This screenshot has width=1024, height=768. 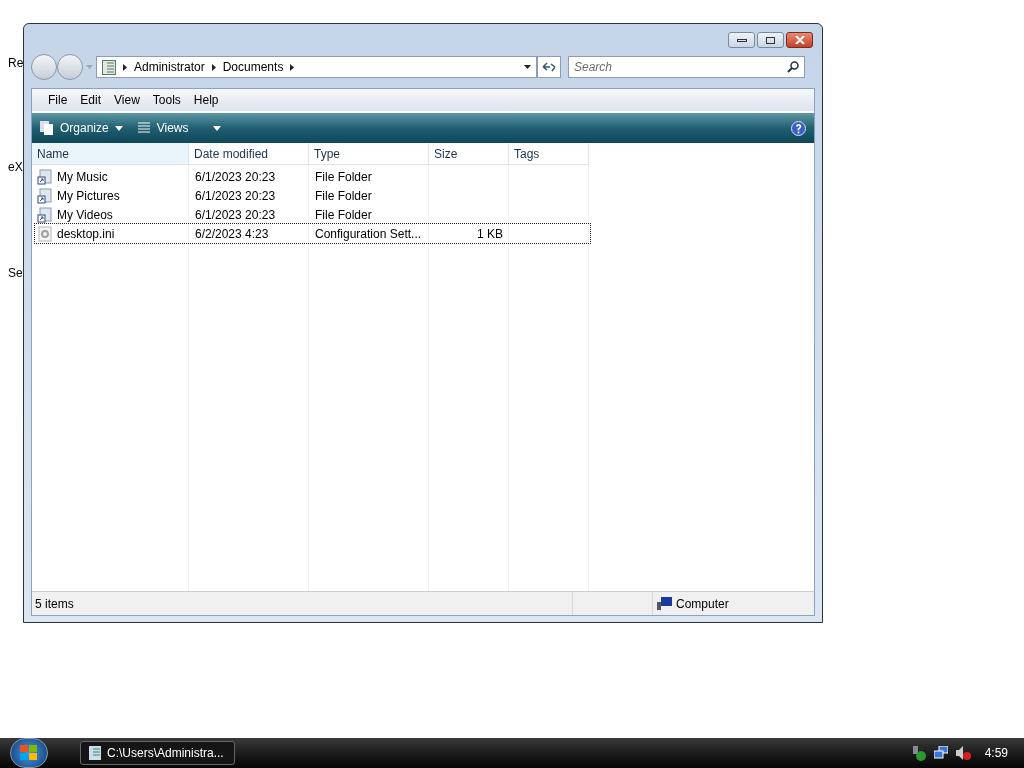 I want to click on computer-icon, so click(x=664, y=603).